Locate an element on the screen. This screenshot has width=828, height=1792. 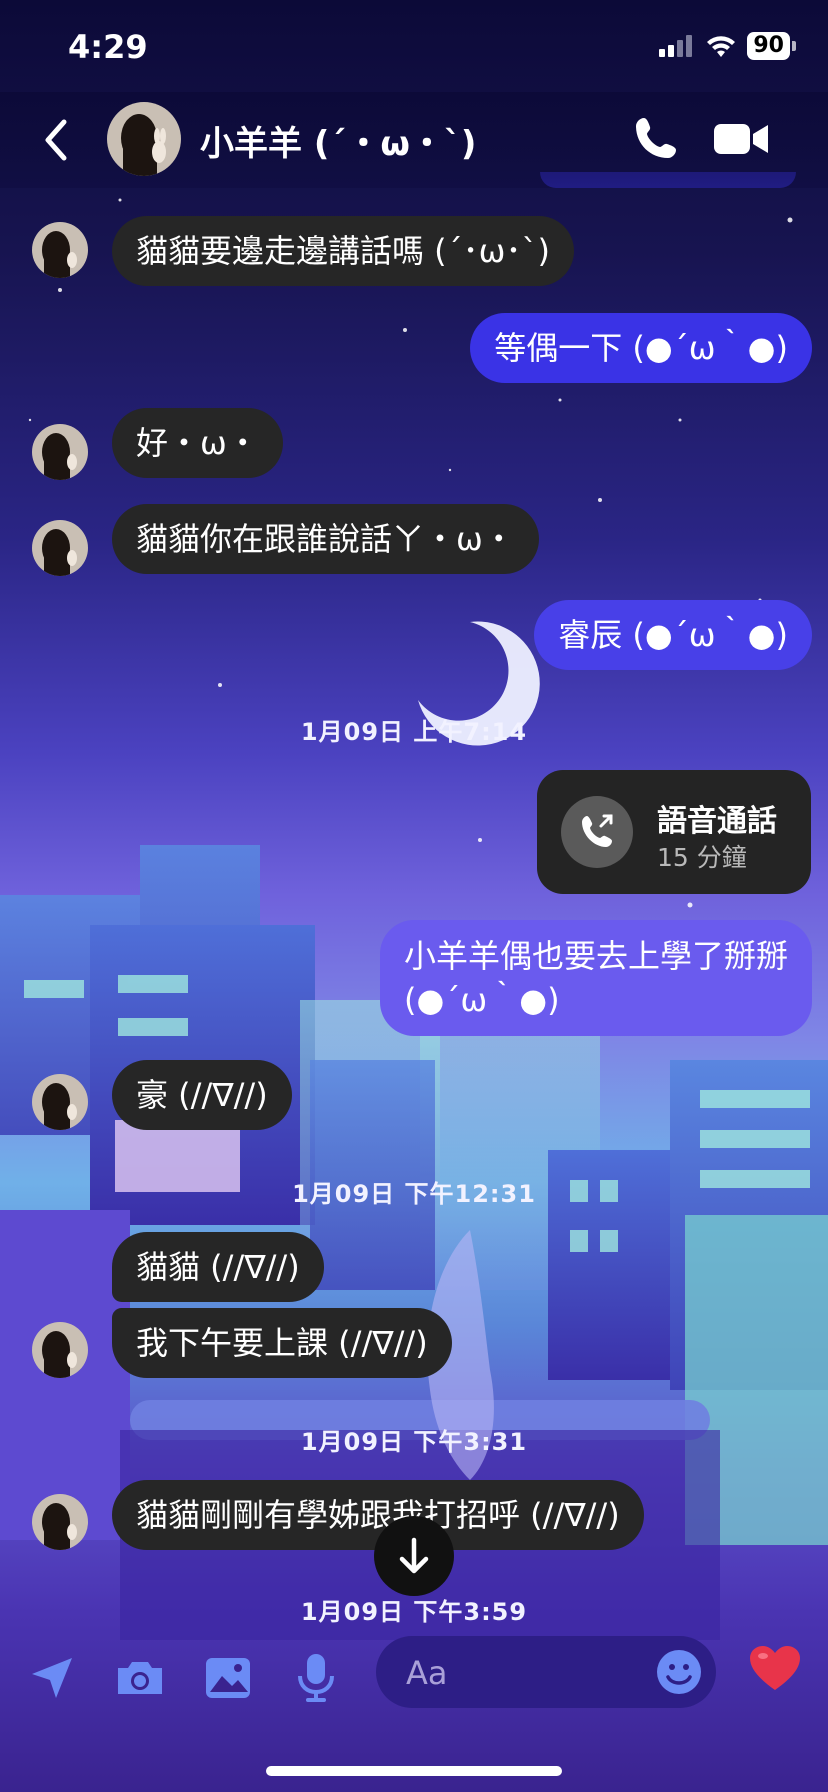
message-text: 我下午要上課 (//∇//) is located at coordinates (282, 1343).